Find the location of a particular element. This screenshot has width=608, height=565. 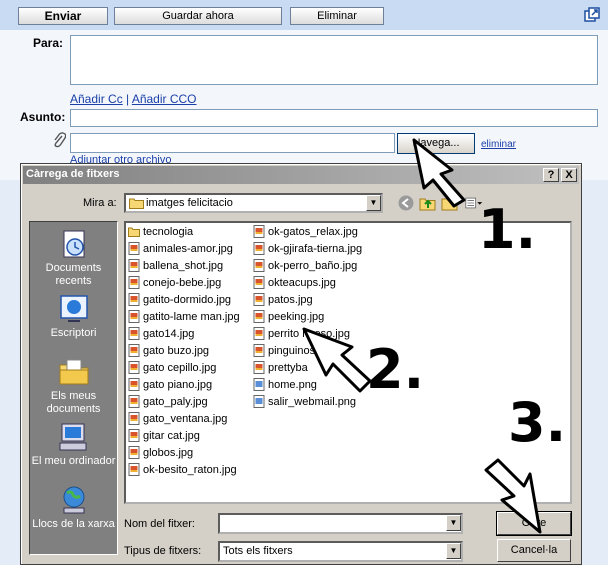

close-button: X is located at coordinates (569, 175).